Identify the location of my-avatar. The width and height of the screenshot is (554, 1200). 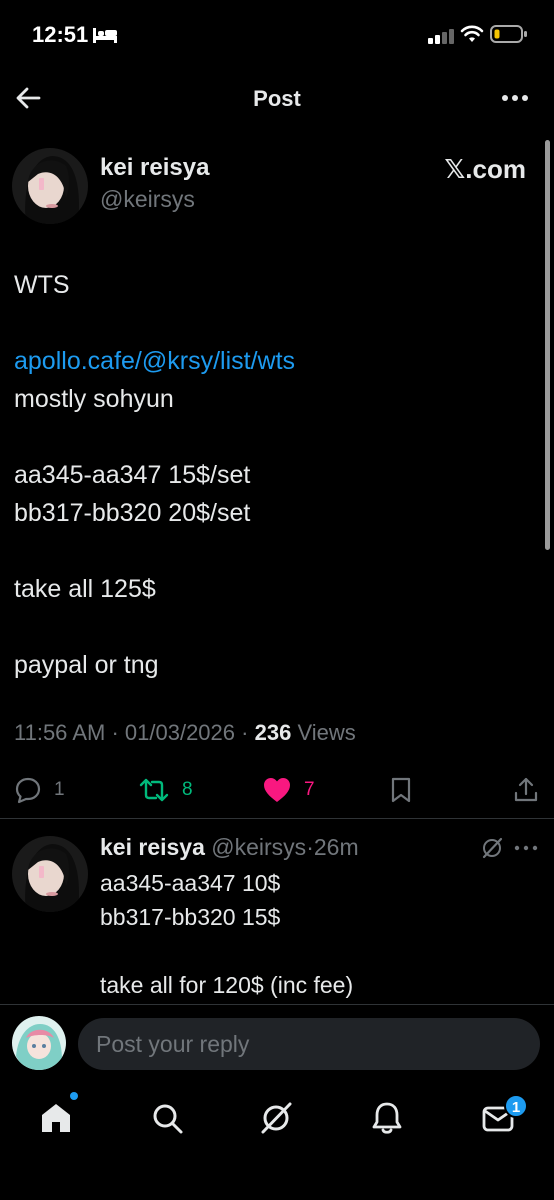
(39, 1043).